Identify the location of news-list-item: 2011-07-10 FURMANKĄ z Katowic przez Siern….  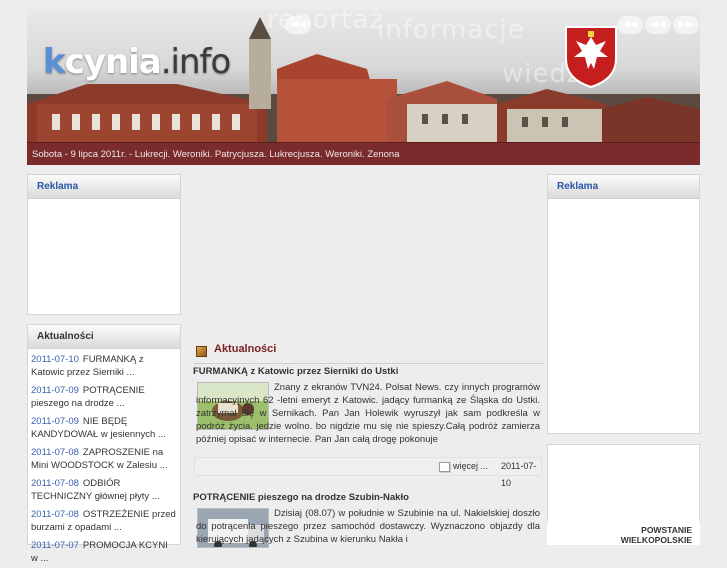
(104, 366).